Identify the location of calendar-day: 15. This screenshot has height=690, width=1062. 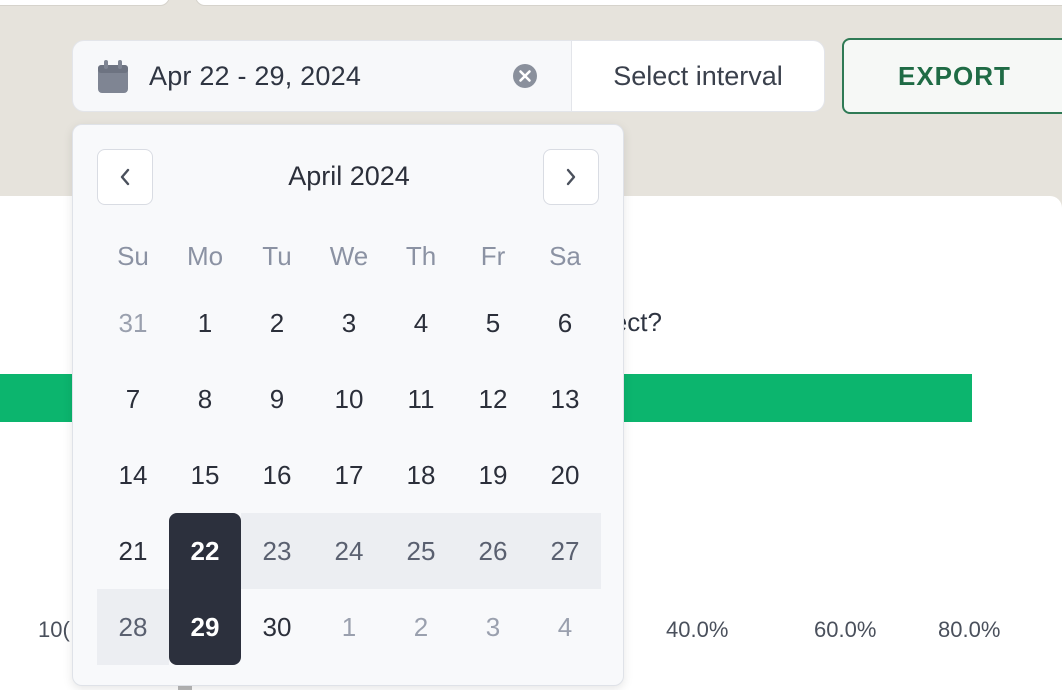
(205, 475).